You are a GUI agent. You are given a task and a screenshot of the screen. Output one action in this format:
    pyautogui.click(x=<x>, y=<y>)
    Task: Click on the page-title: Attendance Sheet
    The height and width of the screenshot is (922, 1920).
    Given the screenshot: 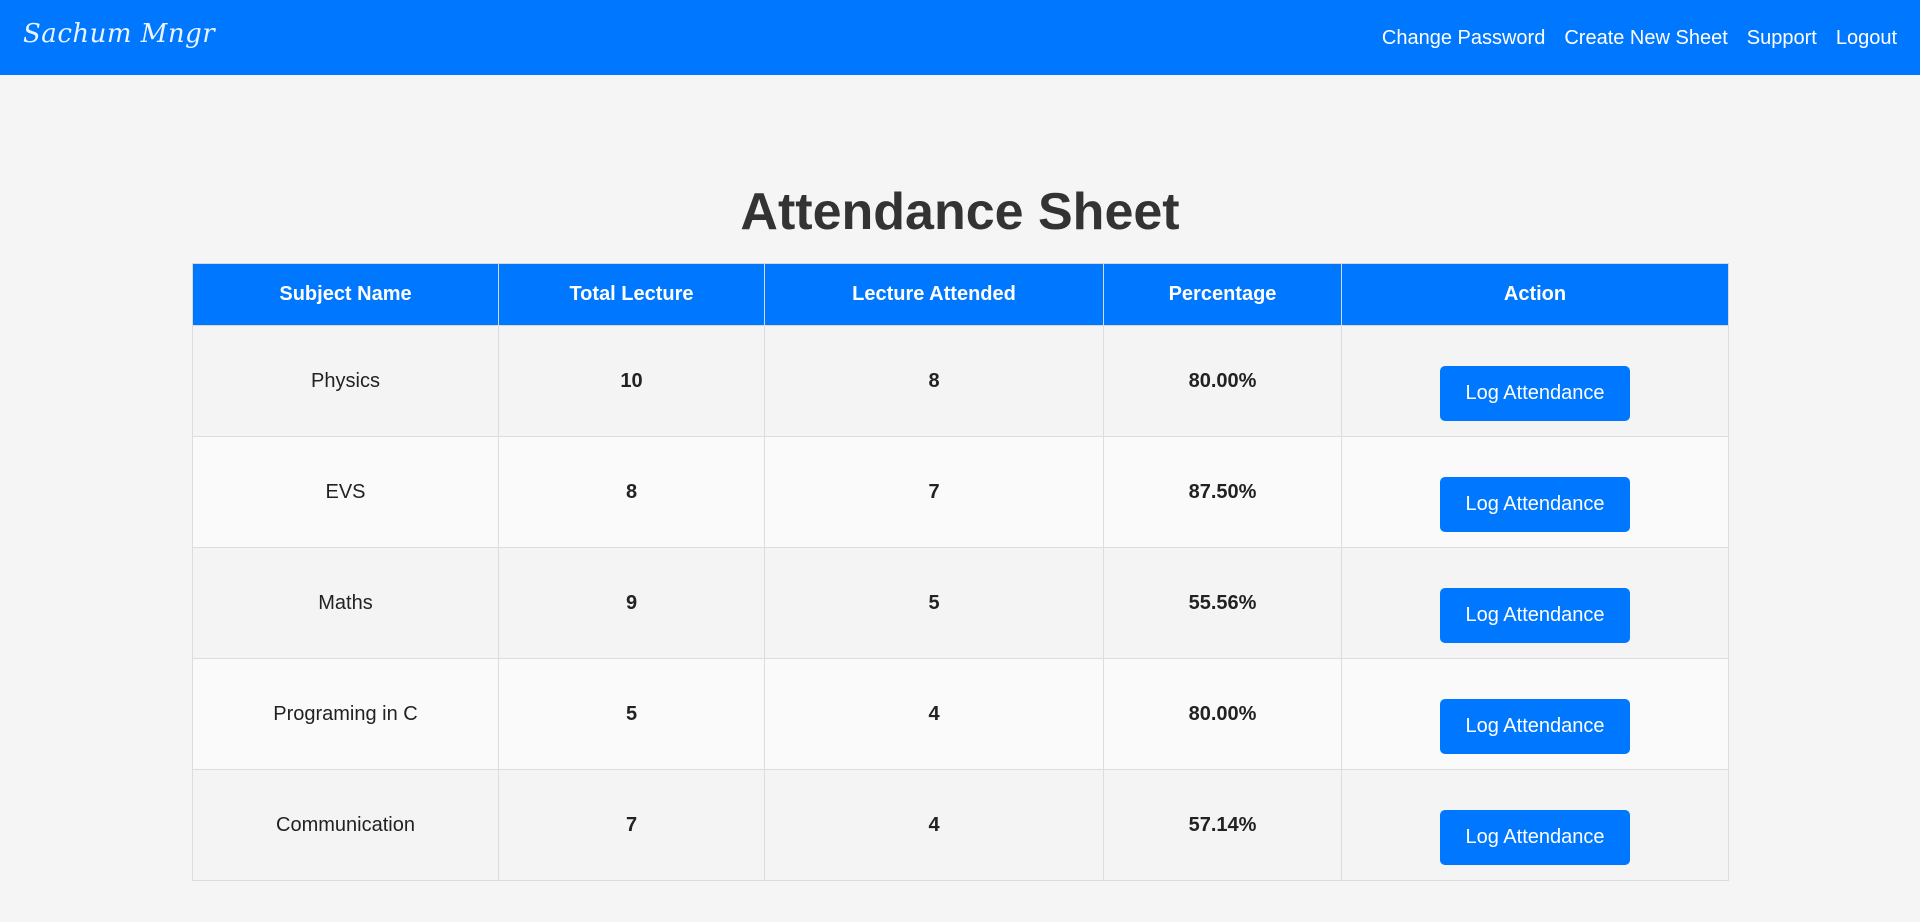 What is the action you would take?
    pyautogui.click(x=960, y=212)
    